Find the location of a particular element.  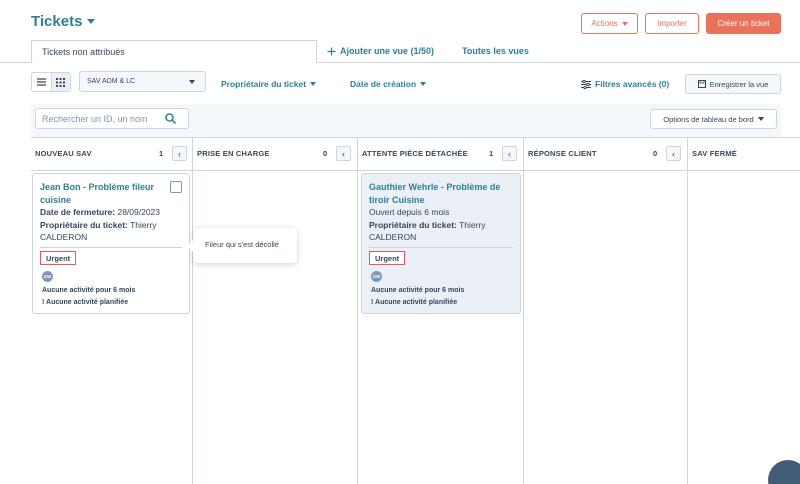

add-view-label: Ajouter une vue (1/50) is located at coordinates (387, 51).